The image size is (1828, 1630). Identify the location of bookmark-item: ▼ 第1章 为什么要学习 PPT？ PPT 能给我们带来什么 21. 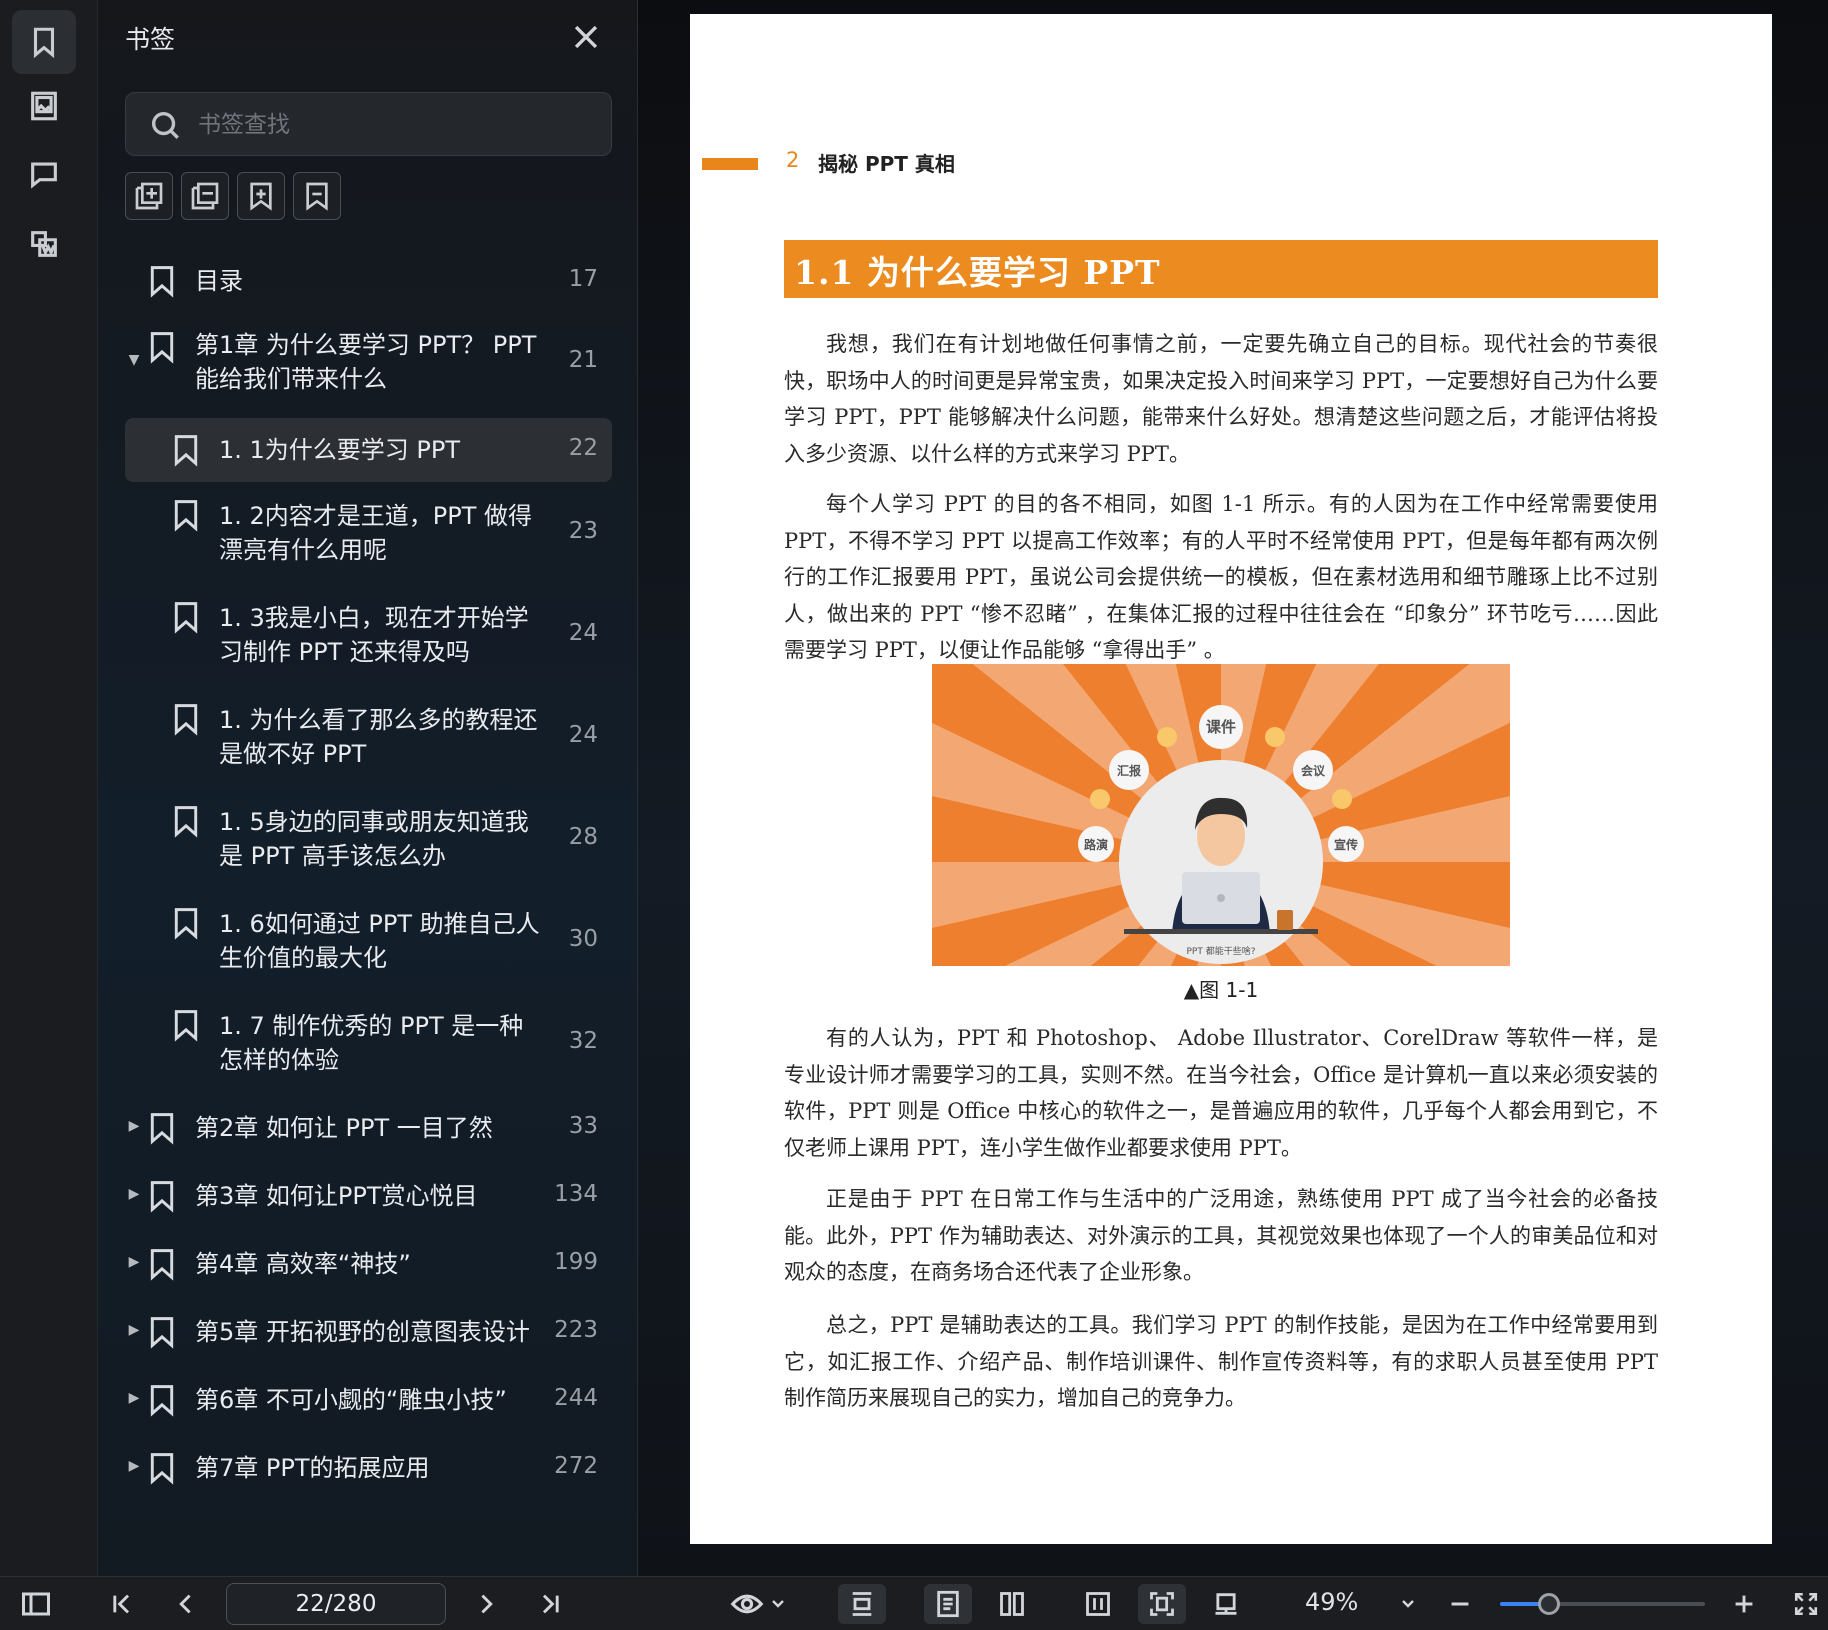
(368, 362).